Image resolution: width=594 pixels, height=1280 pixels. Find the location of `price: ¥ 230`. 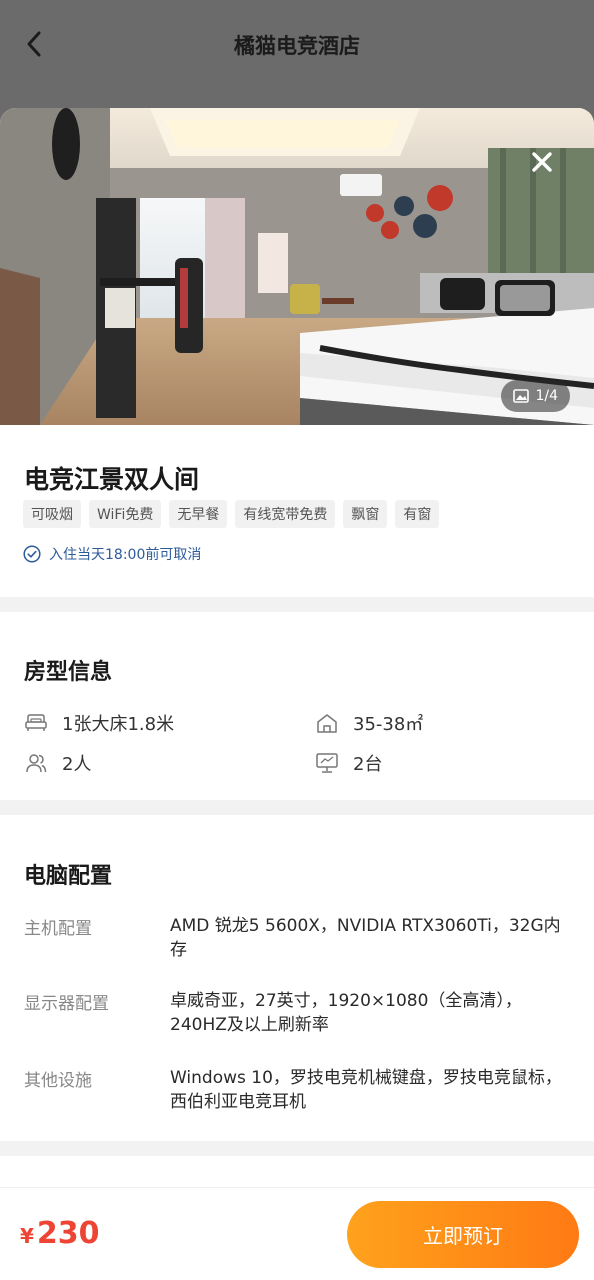

price: ¥ 230 is located at coordinates (60, 1233).